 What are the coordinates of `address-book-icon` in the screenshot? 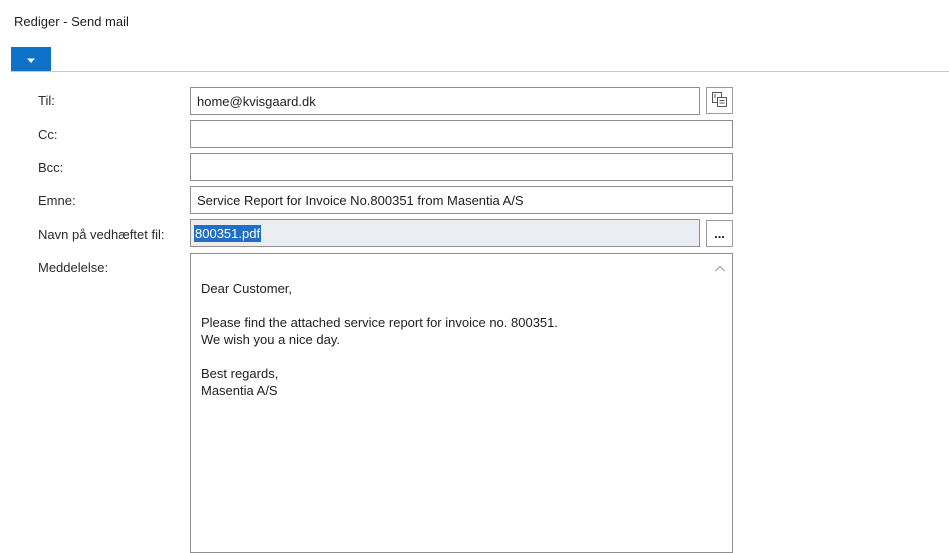 It's located at (719, 101).